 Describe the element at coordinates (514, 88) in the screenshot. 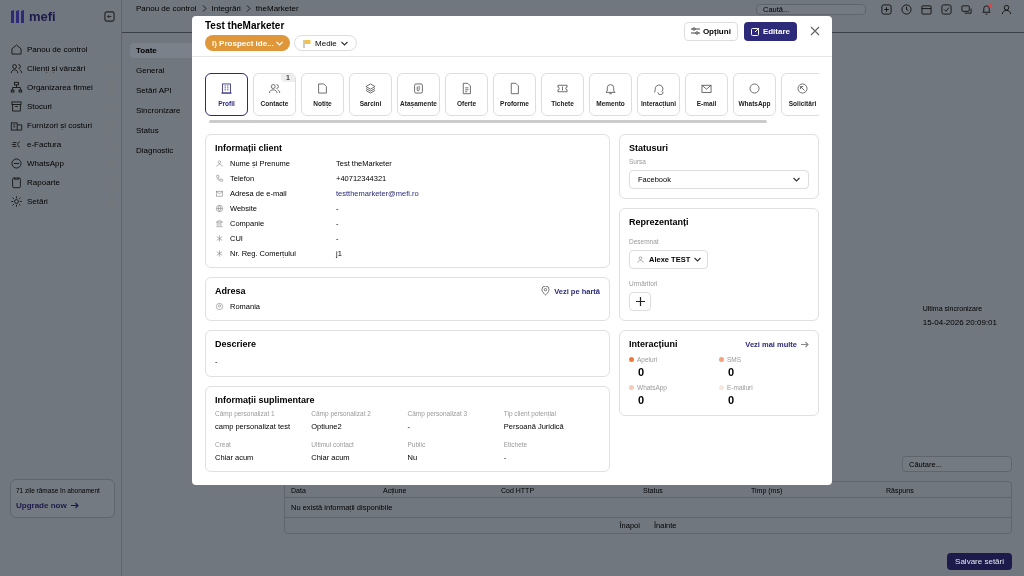

I see `page-icon` at that location.